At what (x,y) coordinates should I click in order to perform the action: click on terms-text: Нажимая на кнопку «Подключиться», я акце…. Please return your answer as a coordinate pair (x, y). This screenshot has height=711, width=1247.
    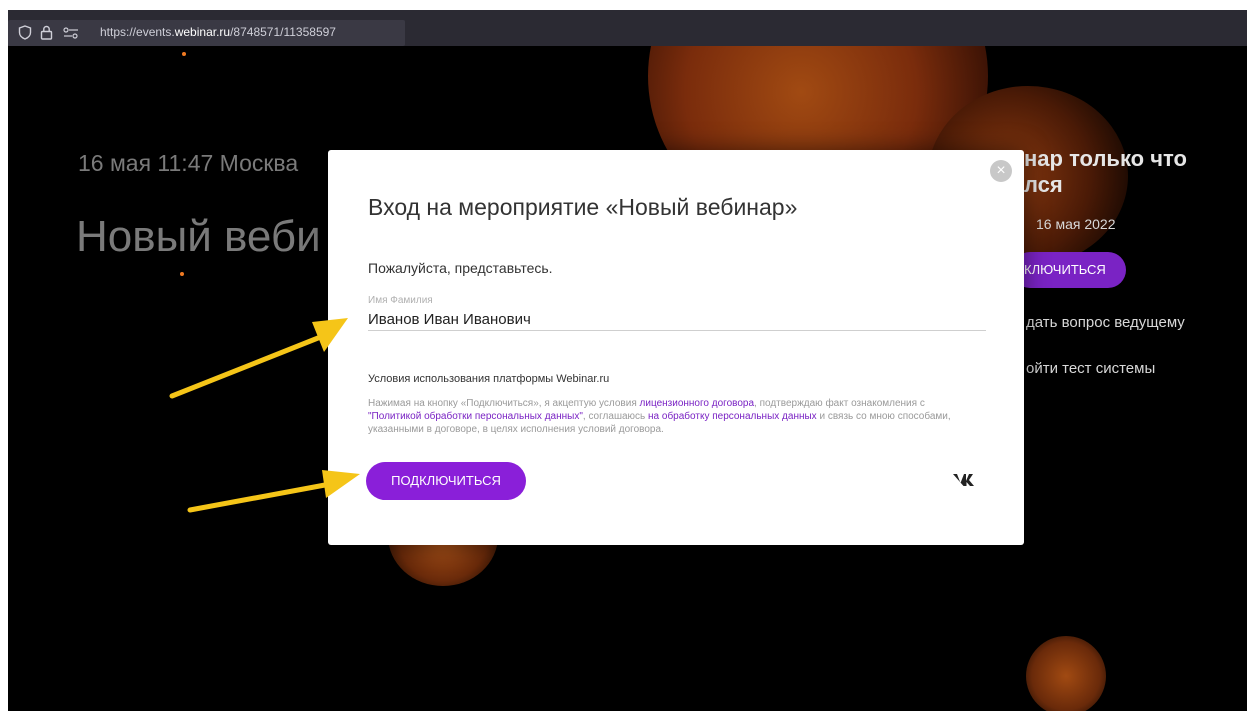
    Looking at the image, I should click on (668, 416).